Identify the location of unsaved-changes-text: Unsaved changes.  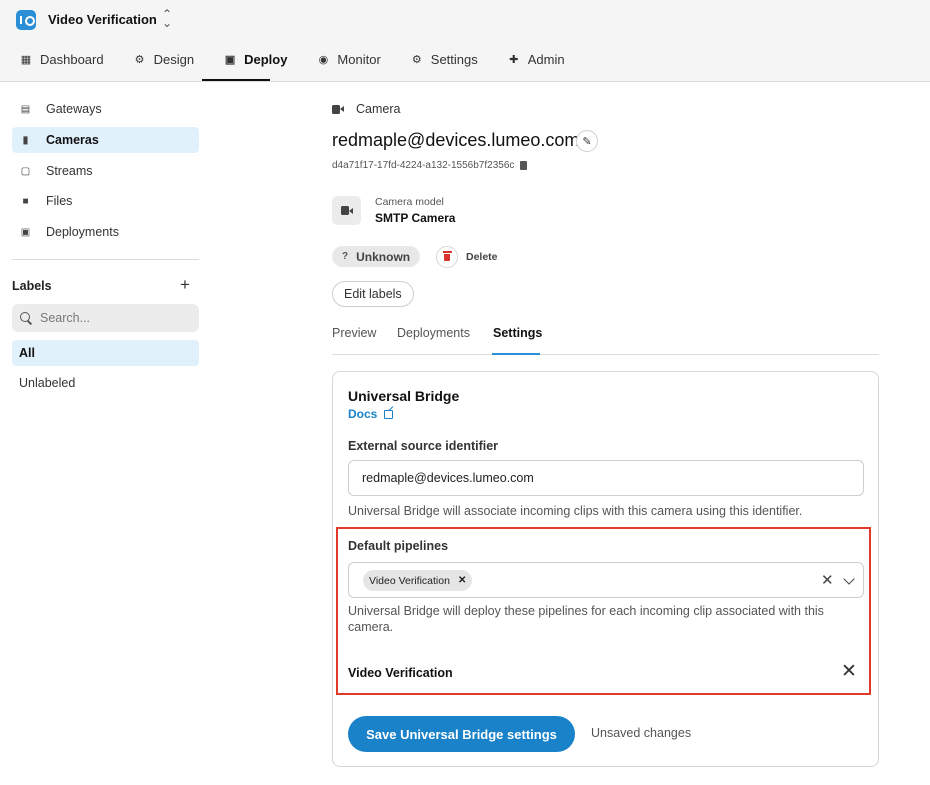
(641, 733).